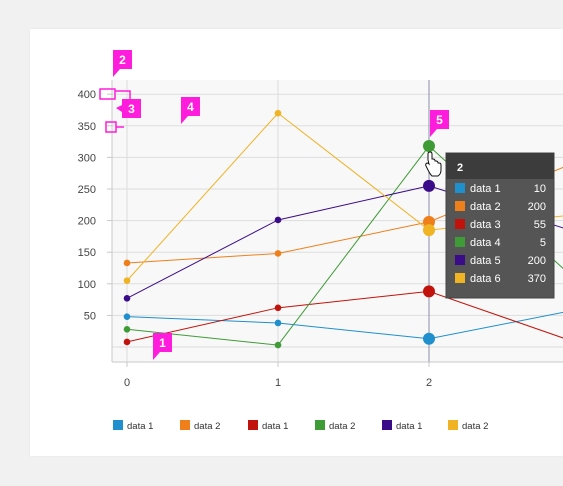  I want to click on marker-label: 4, so click(190, 107).